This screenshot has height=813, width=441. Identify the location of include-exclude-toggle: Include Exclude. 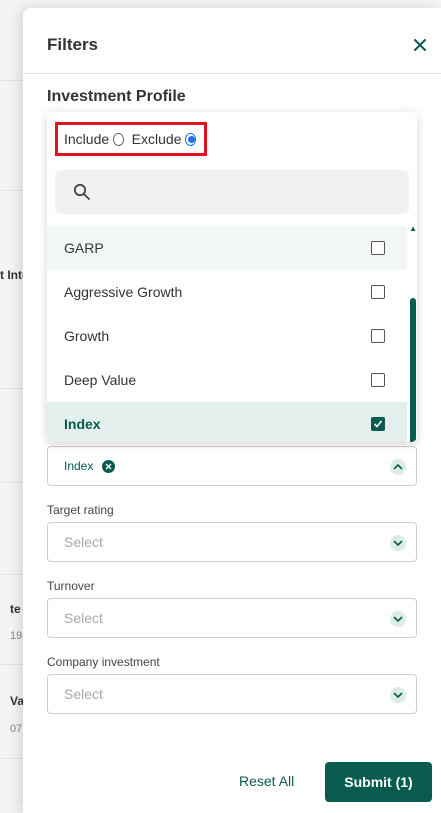
(131, 139).